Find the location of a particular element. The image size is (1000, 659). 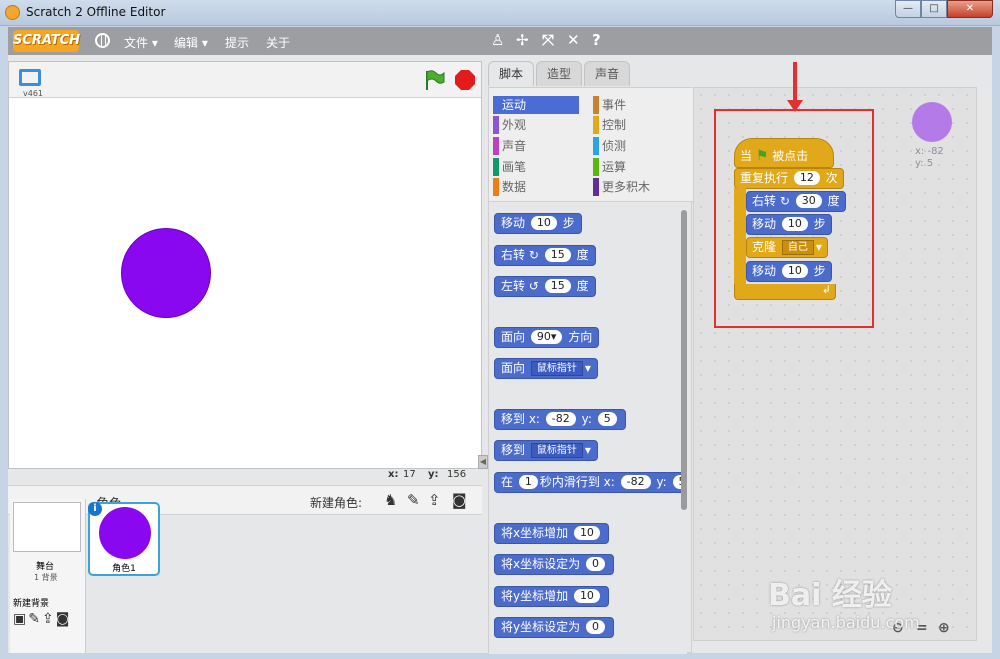

sprite-thumbnail: 角色1 i is located at coordinates (124, 539).